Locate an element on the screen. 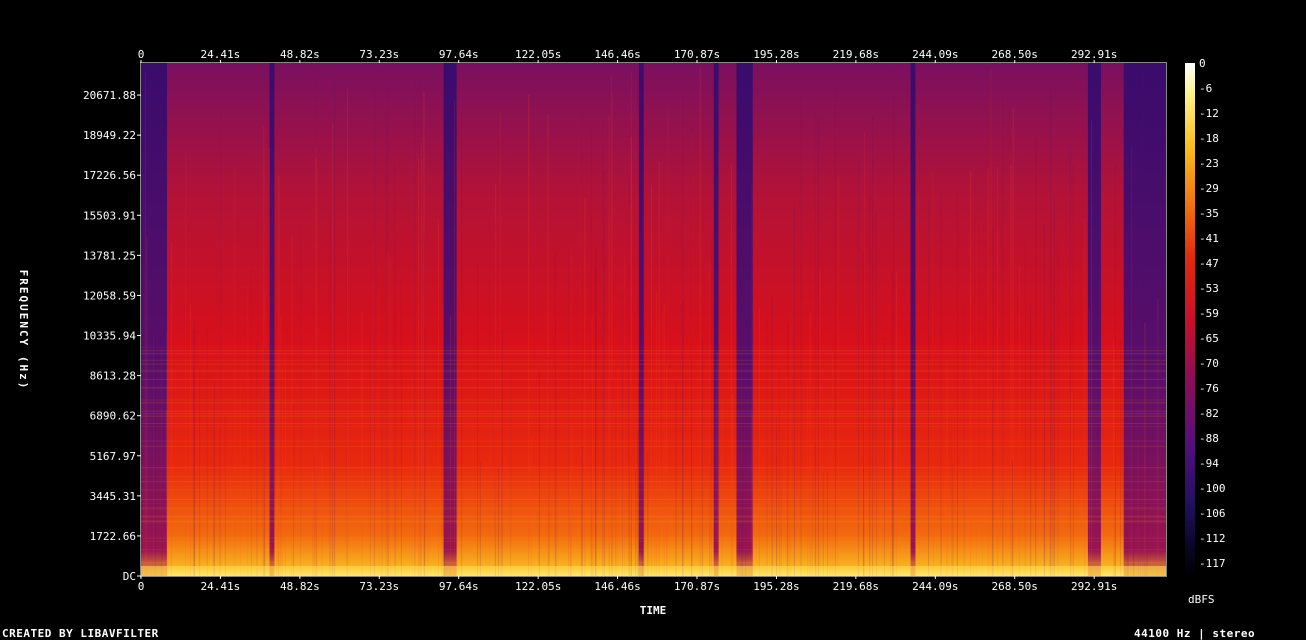  colorbar-gradient is located at coordinates (1190, 319).